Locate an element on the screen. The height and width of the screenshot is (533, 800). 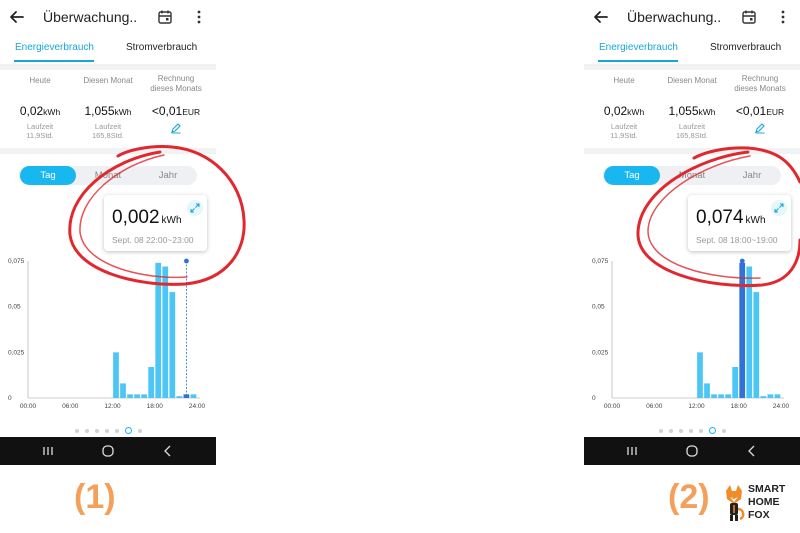
smart-home-fox-logo: SMART HOME FOX is located at coordinates (761, 504).